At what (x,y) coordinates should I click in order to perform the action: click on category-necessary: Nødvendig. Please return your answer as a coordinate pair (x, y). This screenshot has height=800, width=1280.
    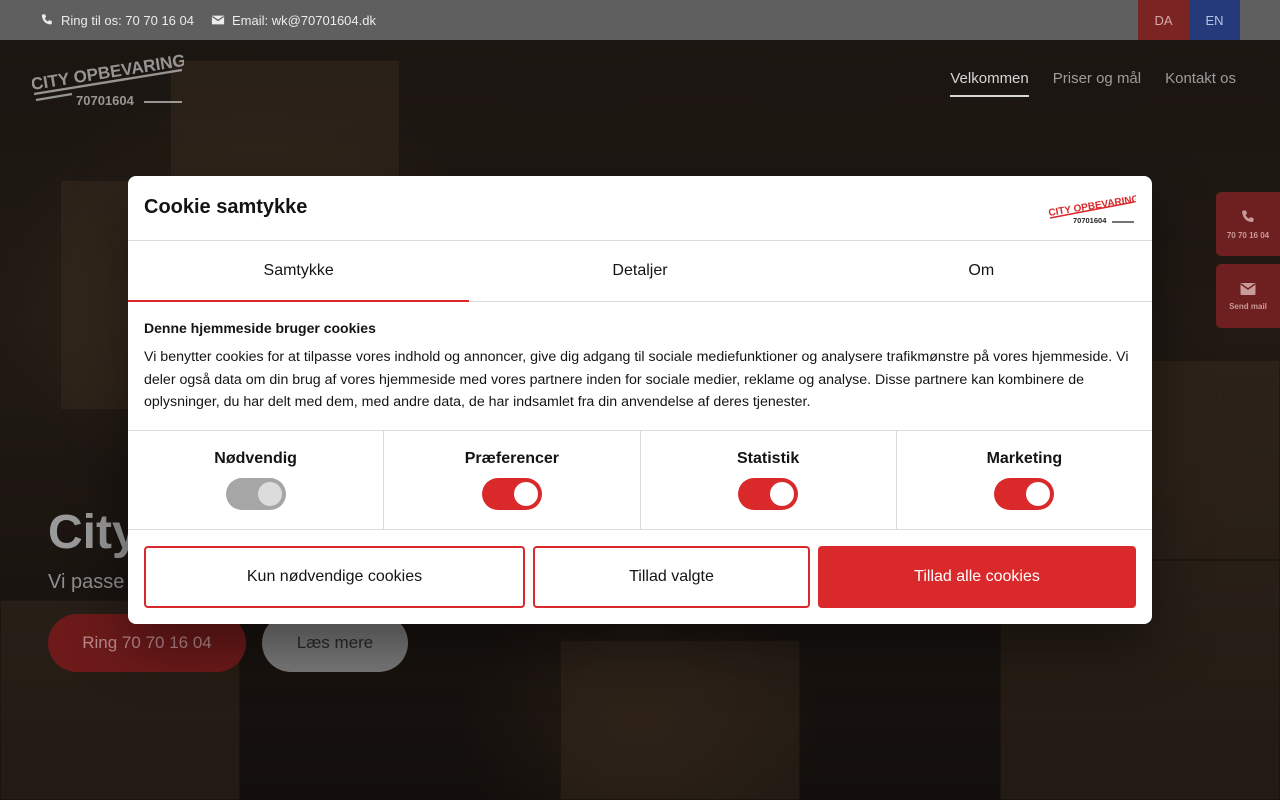
    Looking at the image, I should click on (255, 480).